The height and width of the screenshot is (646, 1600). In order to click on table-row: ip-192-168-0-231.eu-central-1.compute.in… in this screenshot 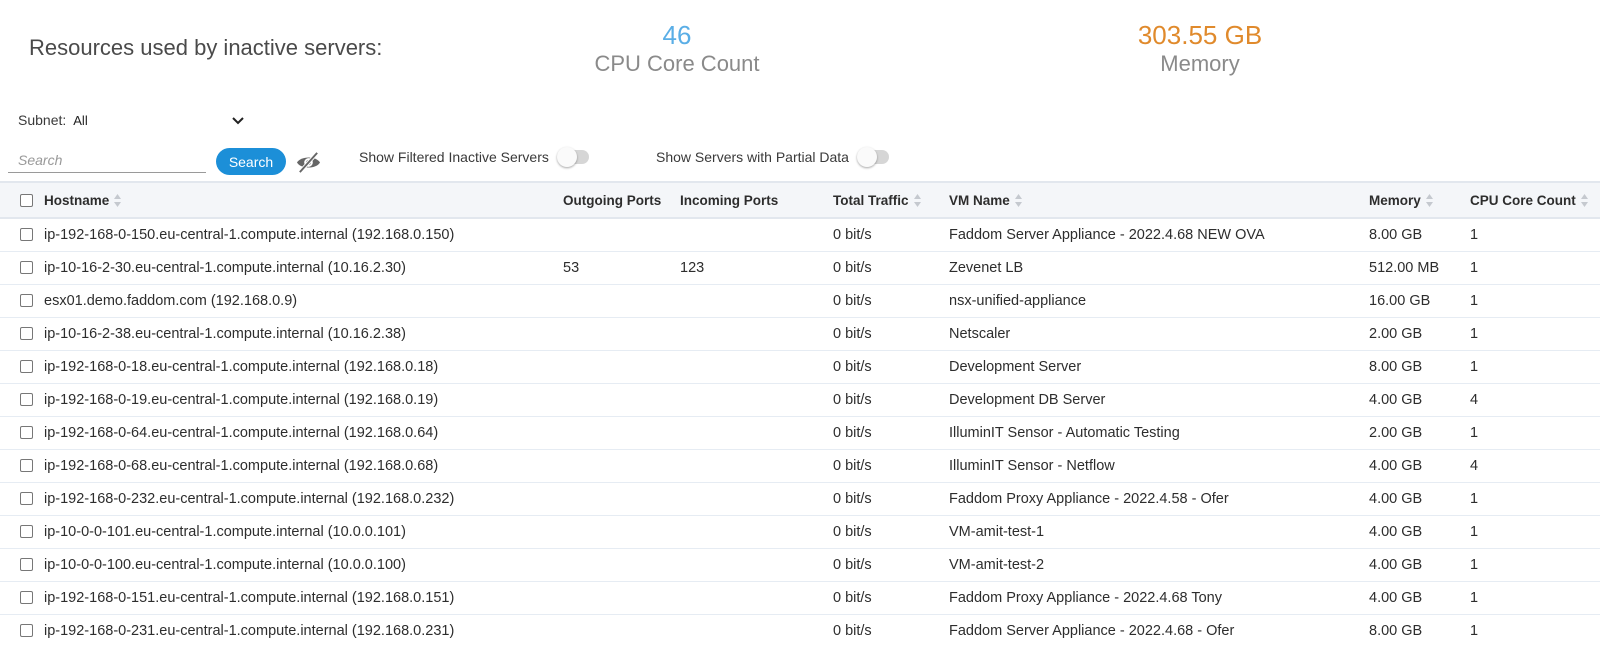, I will do `click(800, 630)`.